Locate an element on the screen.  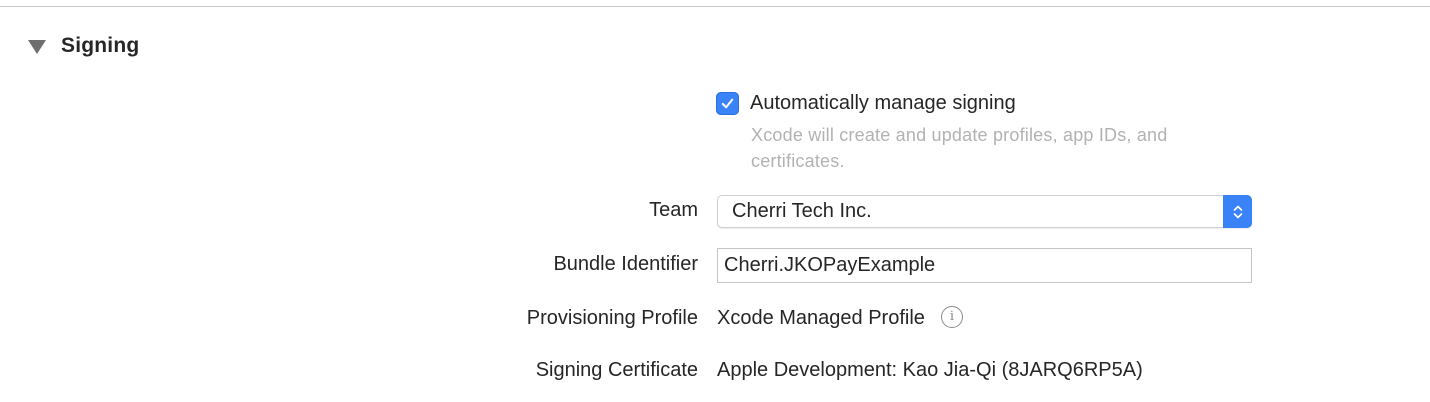
top-divider is located at coordinates (715, 6).